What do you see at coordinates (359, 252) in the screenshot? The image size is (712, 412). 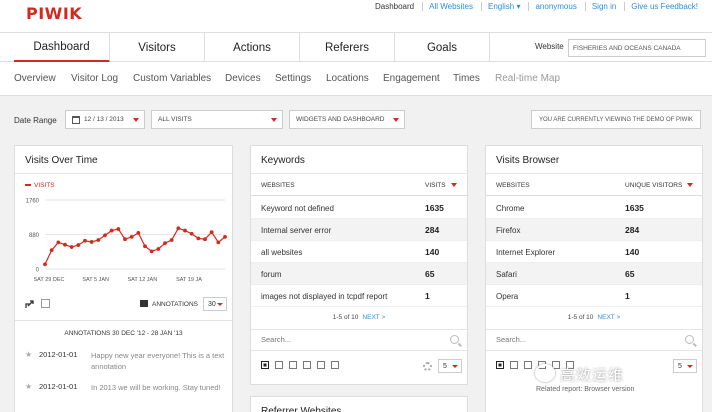 I see `table-row: all websites 140` at bounding box center [359, 252].